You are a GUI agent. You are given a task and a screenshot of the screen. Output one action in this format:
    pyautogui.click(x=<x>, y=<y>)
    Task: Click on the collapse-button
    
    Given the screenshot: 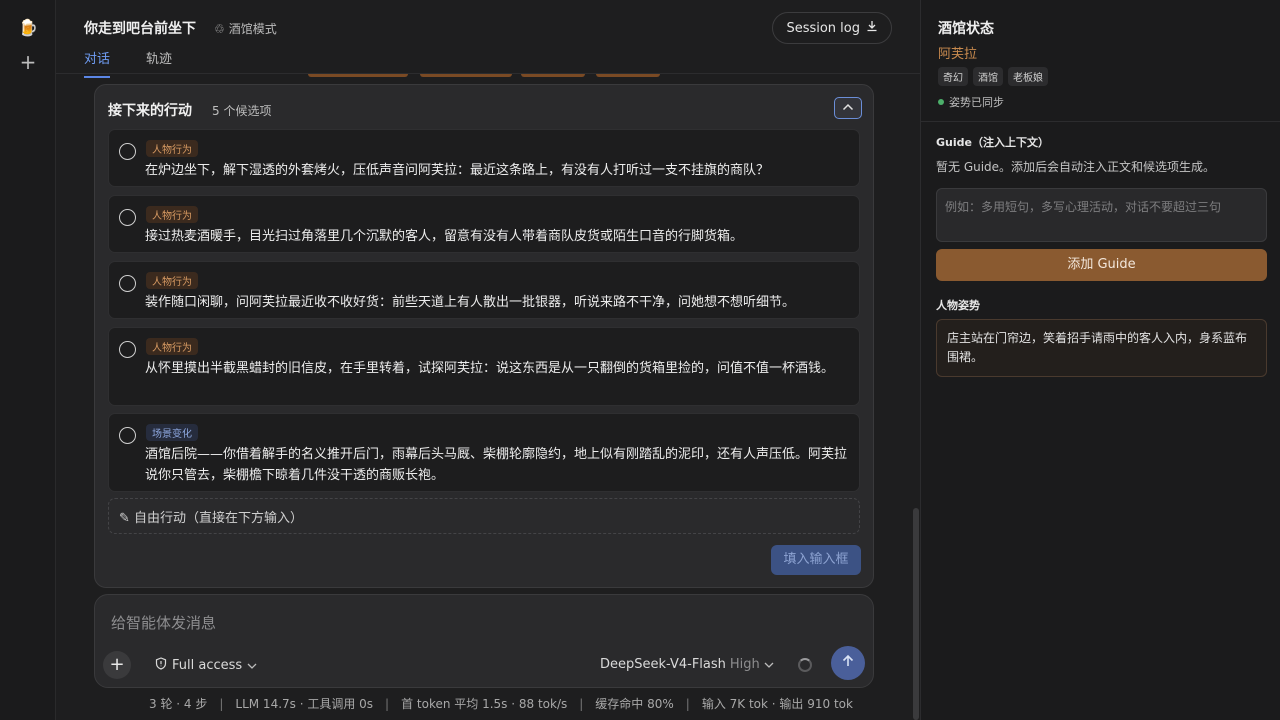 What is the action you would take?
    pyautogui.click(x=848, y=108)
    